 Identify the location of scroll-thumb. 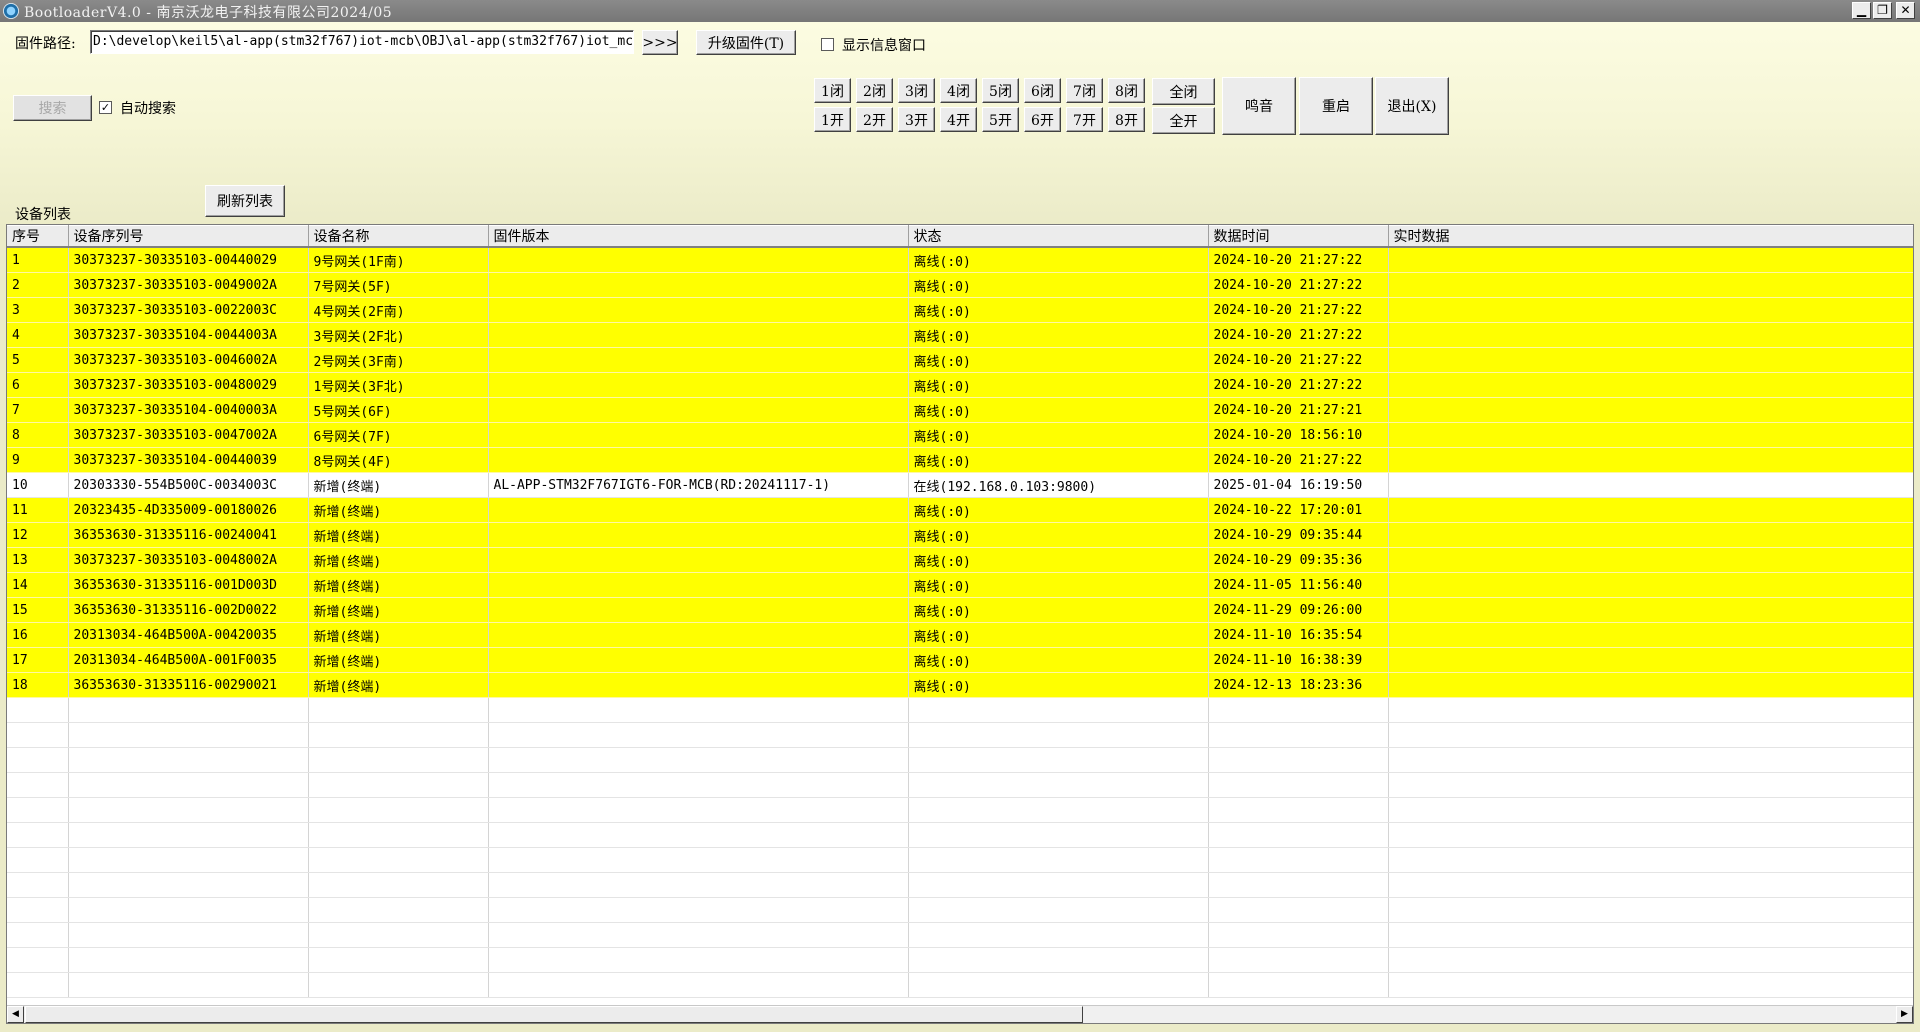
(554, 1014).